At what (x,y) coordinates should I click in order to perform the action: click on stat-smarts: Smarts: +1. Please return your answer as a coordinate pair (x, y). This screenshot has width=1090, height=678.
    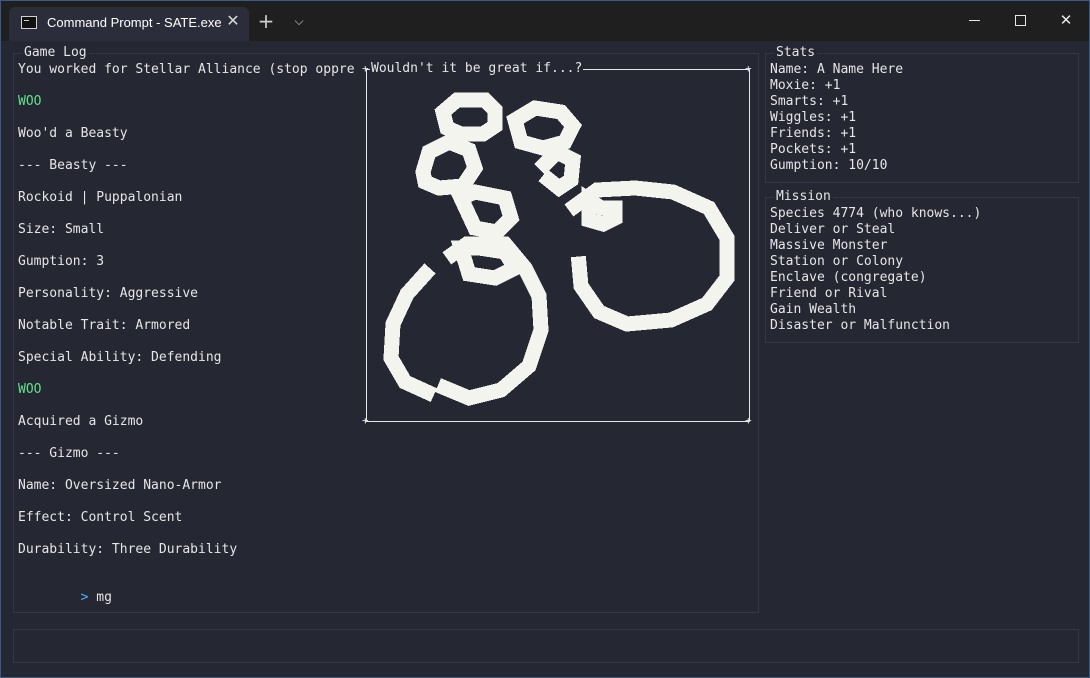
    Looking at the image, I should click on (809, 101).